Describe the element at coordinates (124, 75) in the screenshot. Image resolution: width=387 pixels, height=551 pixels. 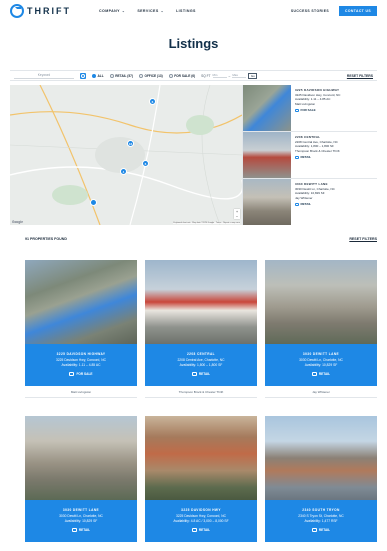
I see `filter-retail-label: RETAIL (57)` at that location.